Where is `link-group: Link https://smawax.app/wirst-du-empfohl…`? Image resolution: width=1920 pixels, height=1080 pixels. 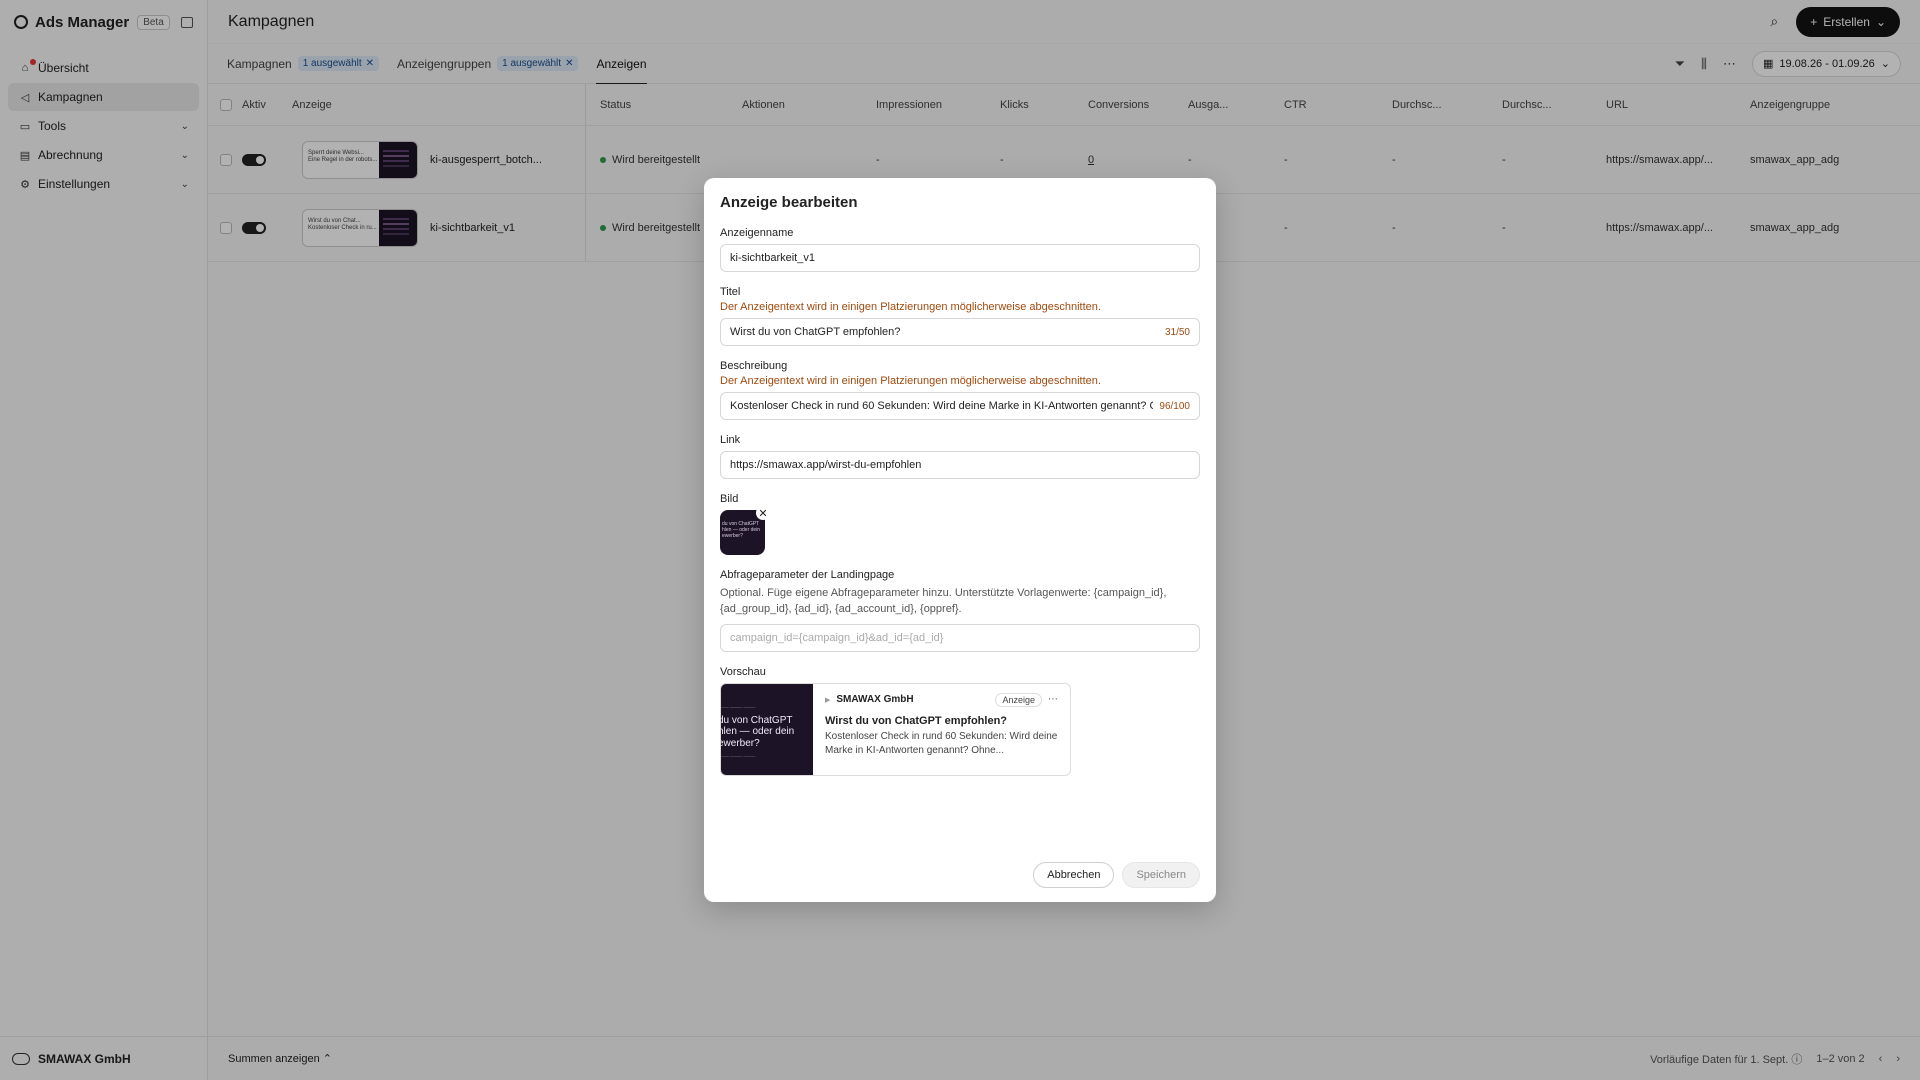 link-group: Link https://smawax.app/wirst-du-empfohl… is located at coordinates (960, 456).